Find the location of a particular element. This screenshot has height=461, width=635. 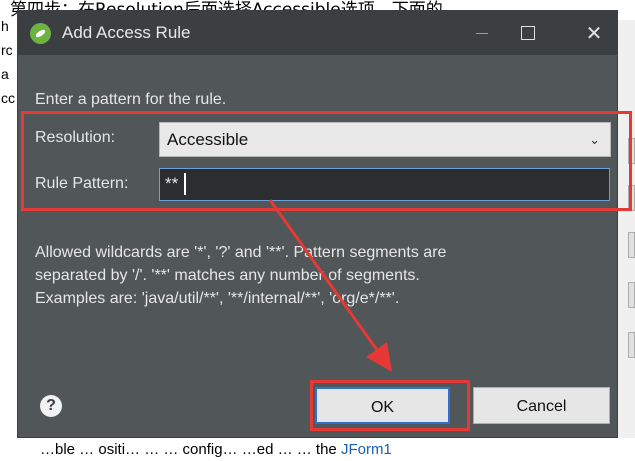

annotation-arrow-icon is located at coordinates (330, 285).